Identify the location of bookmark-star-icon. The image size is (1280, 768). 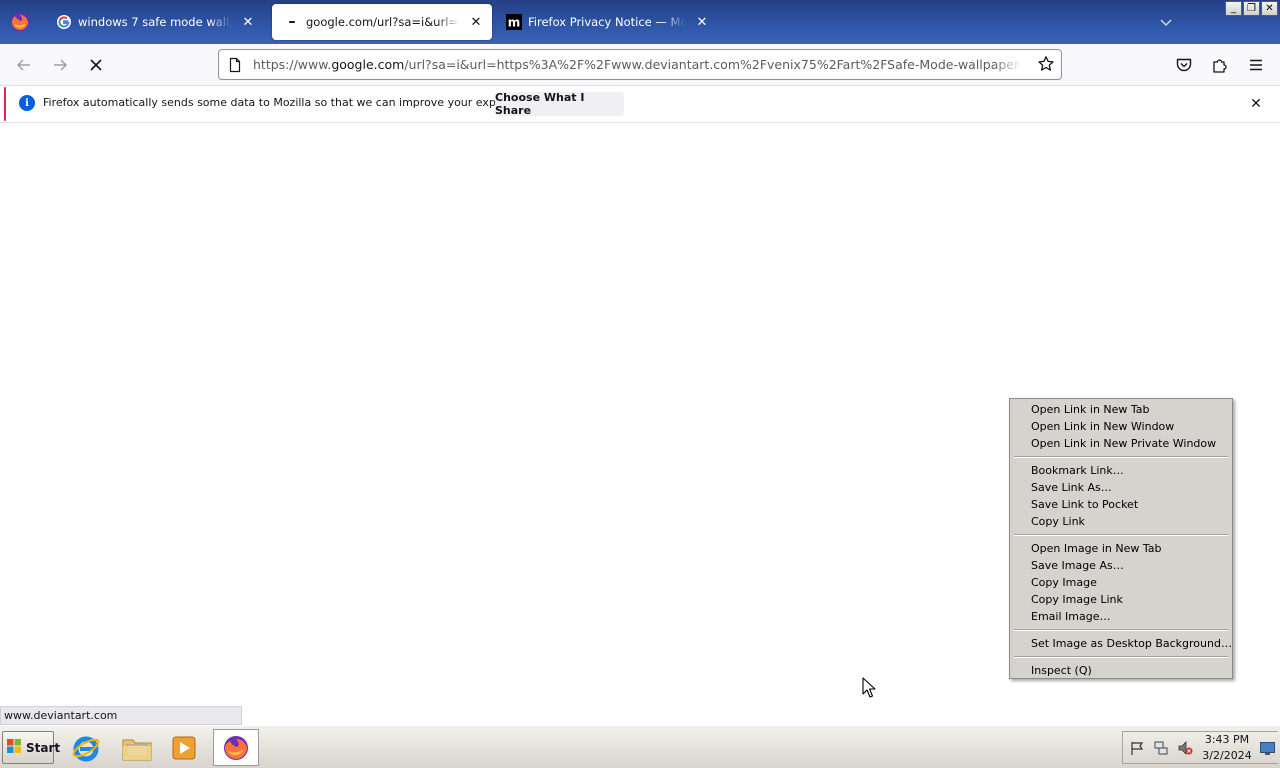
(1046, 64).